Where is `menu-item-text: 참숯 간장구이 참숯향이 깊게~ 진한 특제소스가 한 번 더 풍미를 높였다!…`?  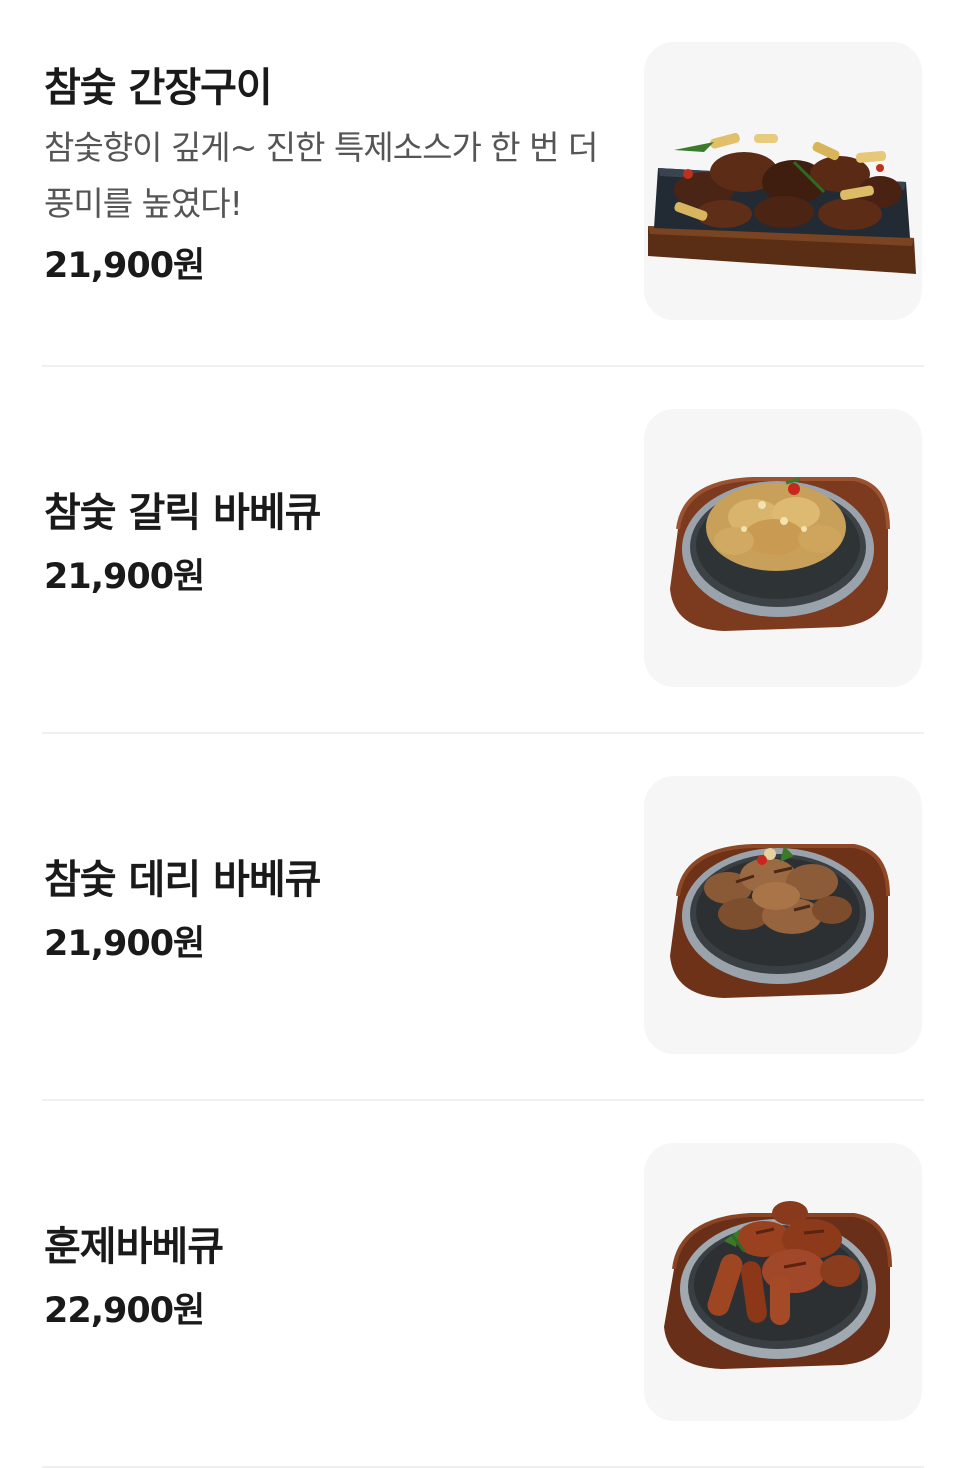 menu-item-text: 참숯 간장구이 참숯향이 깊게~ 진한 특제소스가 한 번 더 풍미를 높였다!… is located at coordinates (324, 176).